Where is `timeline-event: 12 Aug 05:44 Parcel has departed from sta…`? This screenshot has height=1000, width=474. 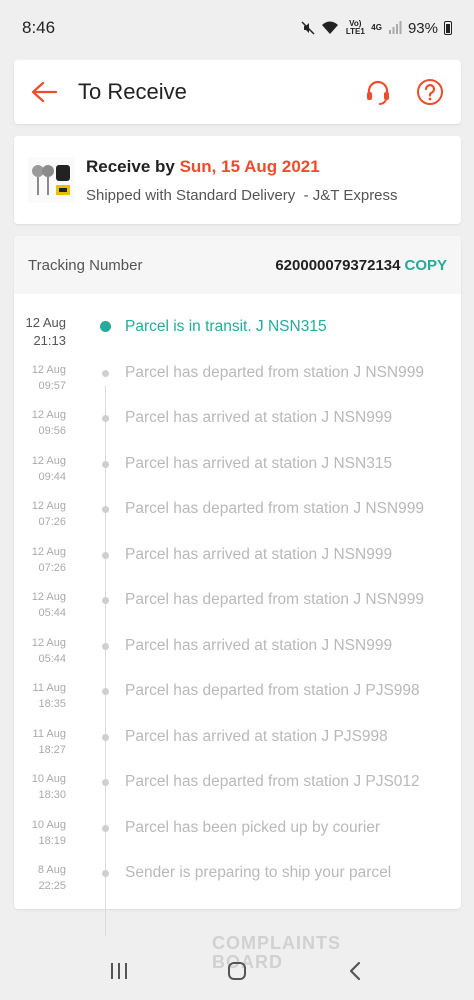 timeline-event: 12 Aug 05:44 Parcel has departed from sta… is located at coordinates (237, 612).